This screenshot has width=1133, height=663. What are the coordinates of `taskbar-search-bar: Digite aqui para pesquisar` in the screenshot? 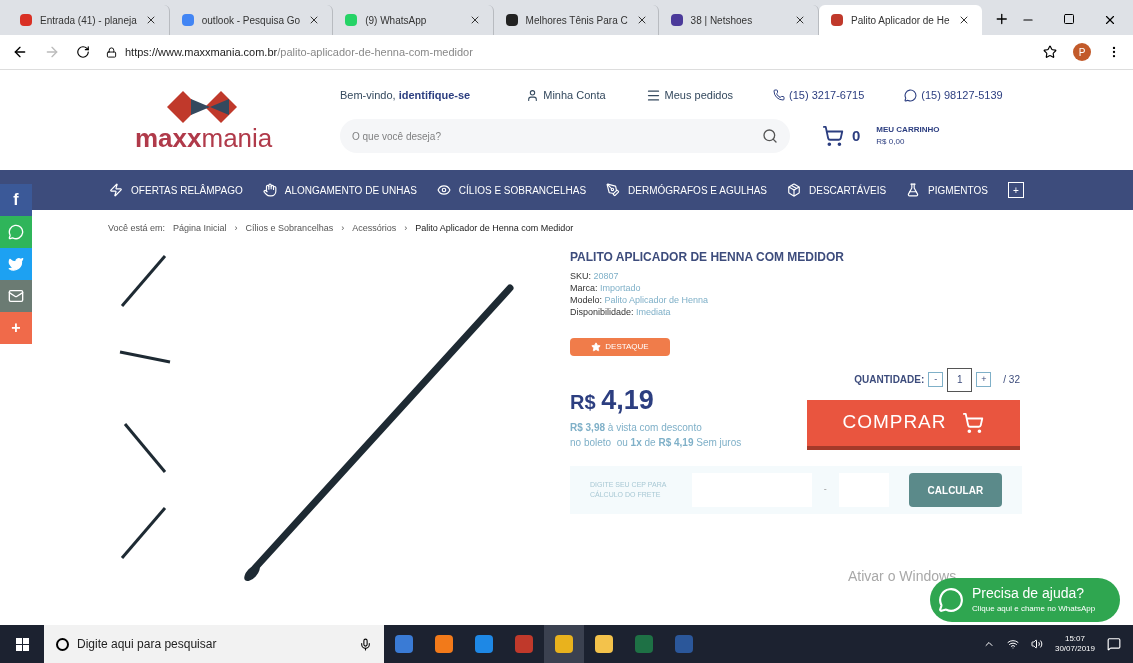 It's located at (214, 644).